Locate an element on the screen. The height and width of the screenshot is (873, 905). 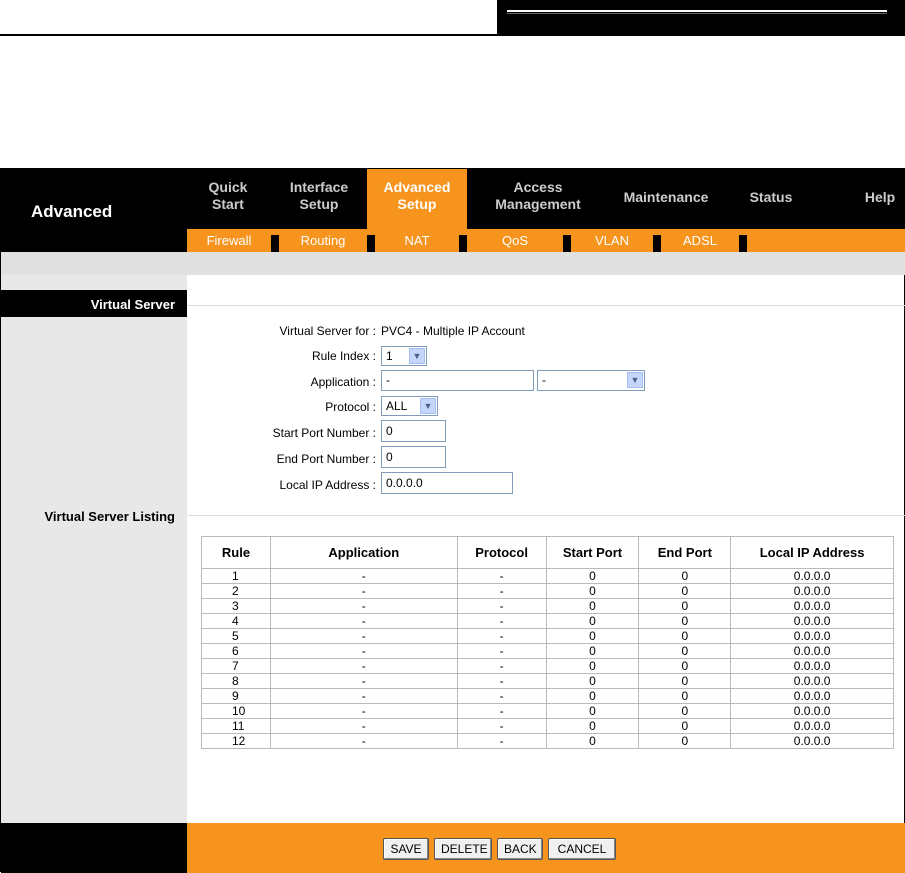
tab-interface-setup: Interface Setup is located at coordinates (319, 196).